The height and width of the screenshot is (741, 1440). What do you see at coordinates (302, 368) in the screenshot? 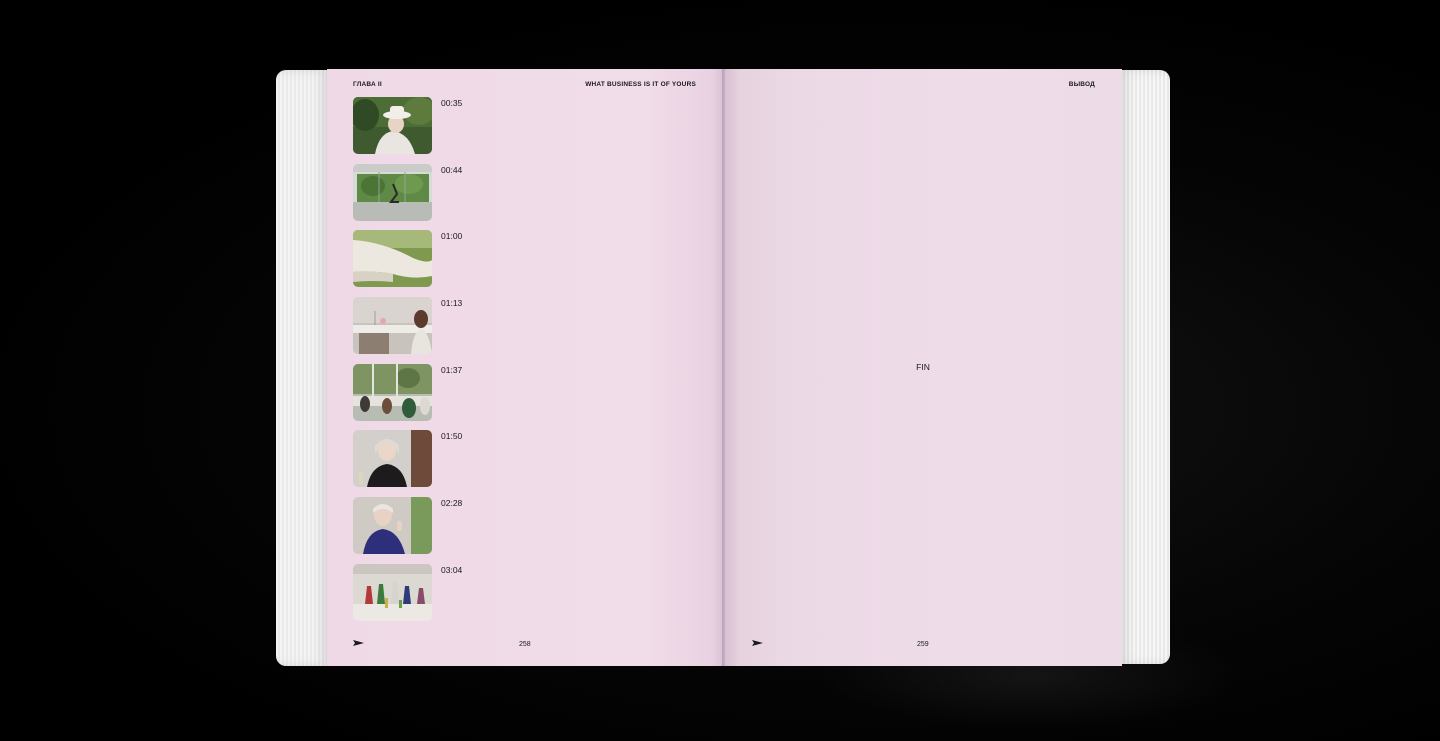
I see `page-stack-left-edge` at bounding box center [302, 368].